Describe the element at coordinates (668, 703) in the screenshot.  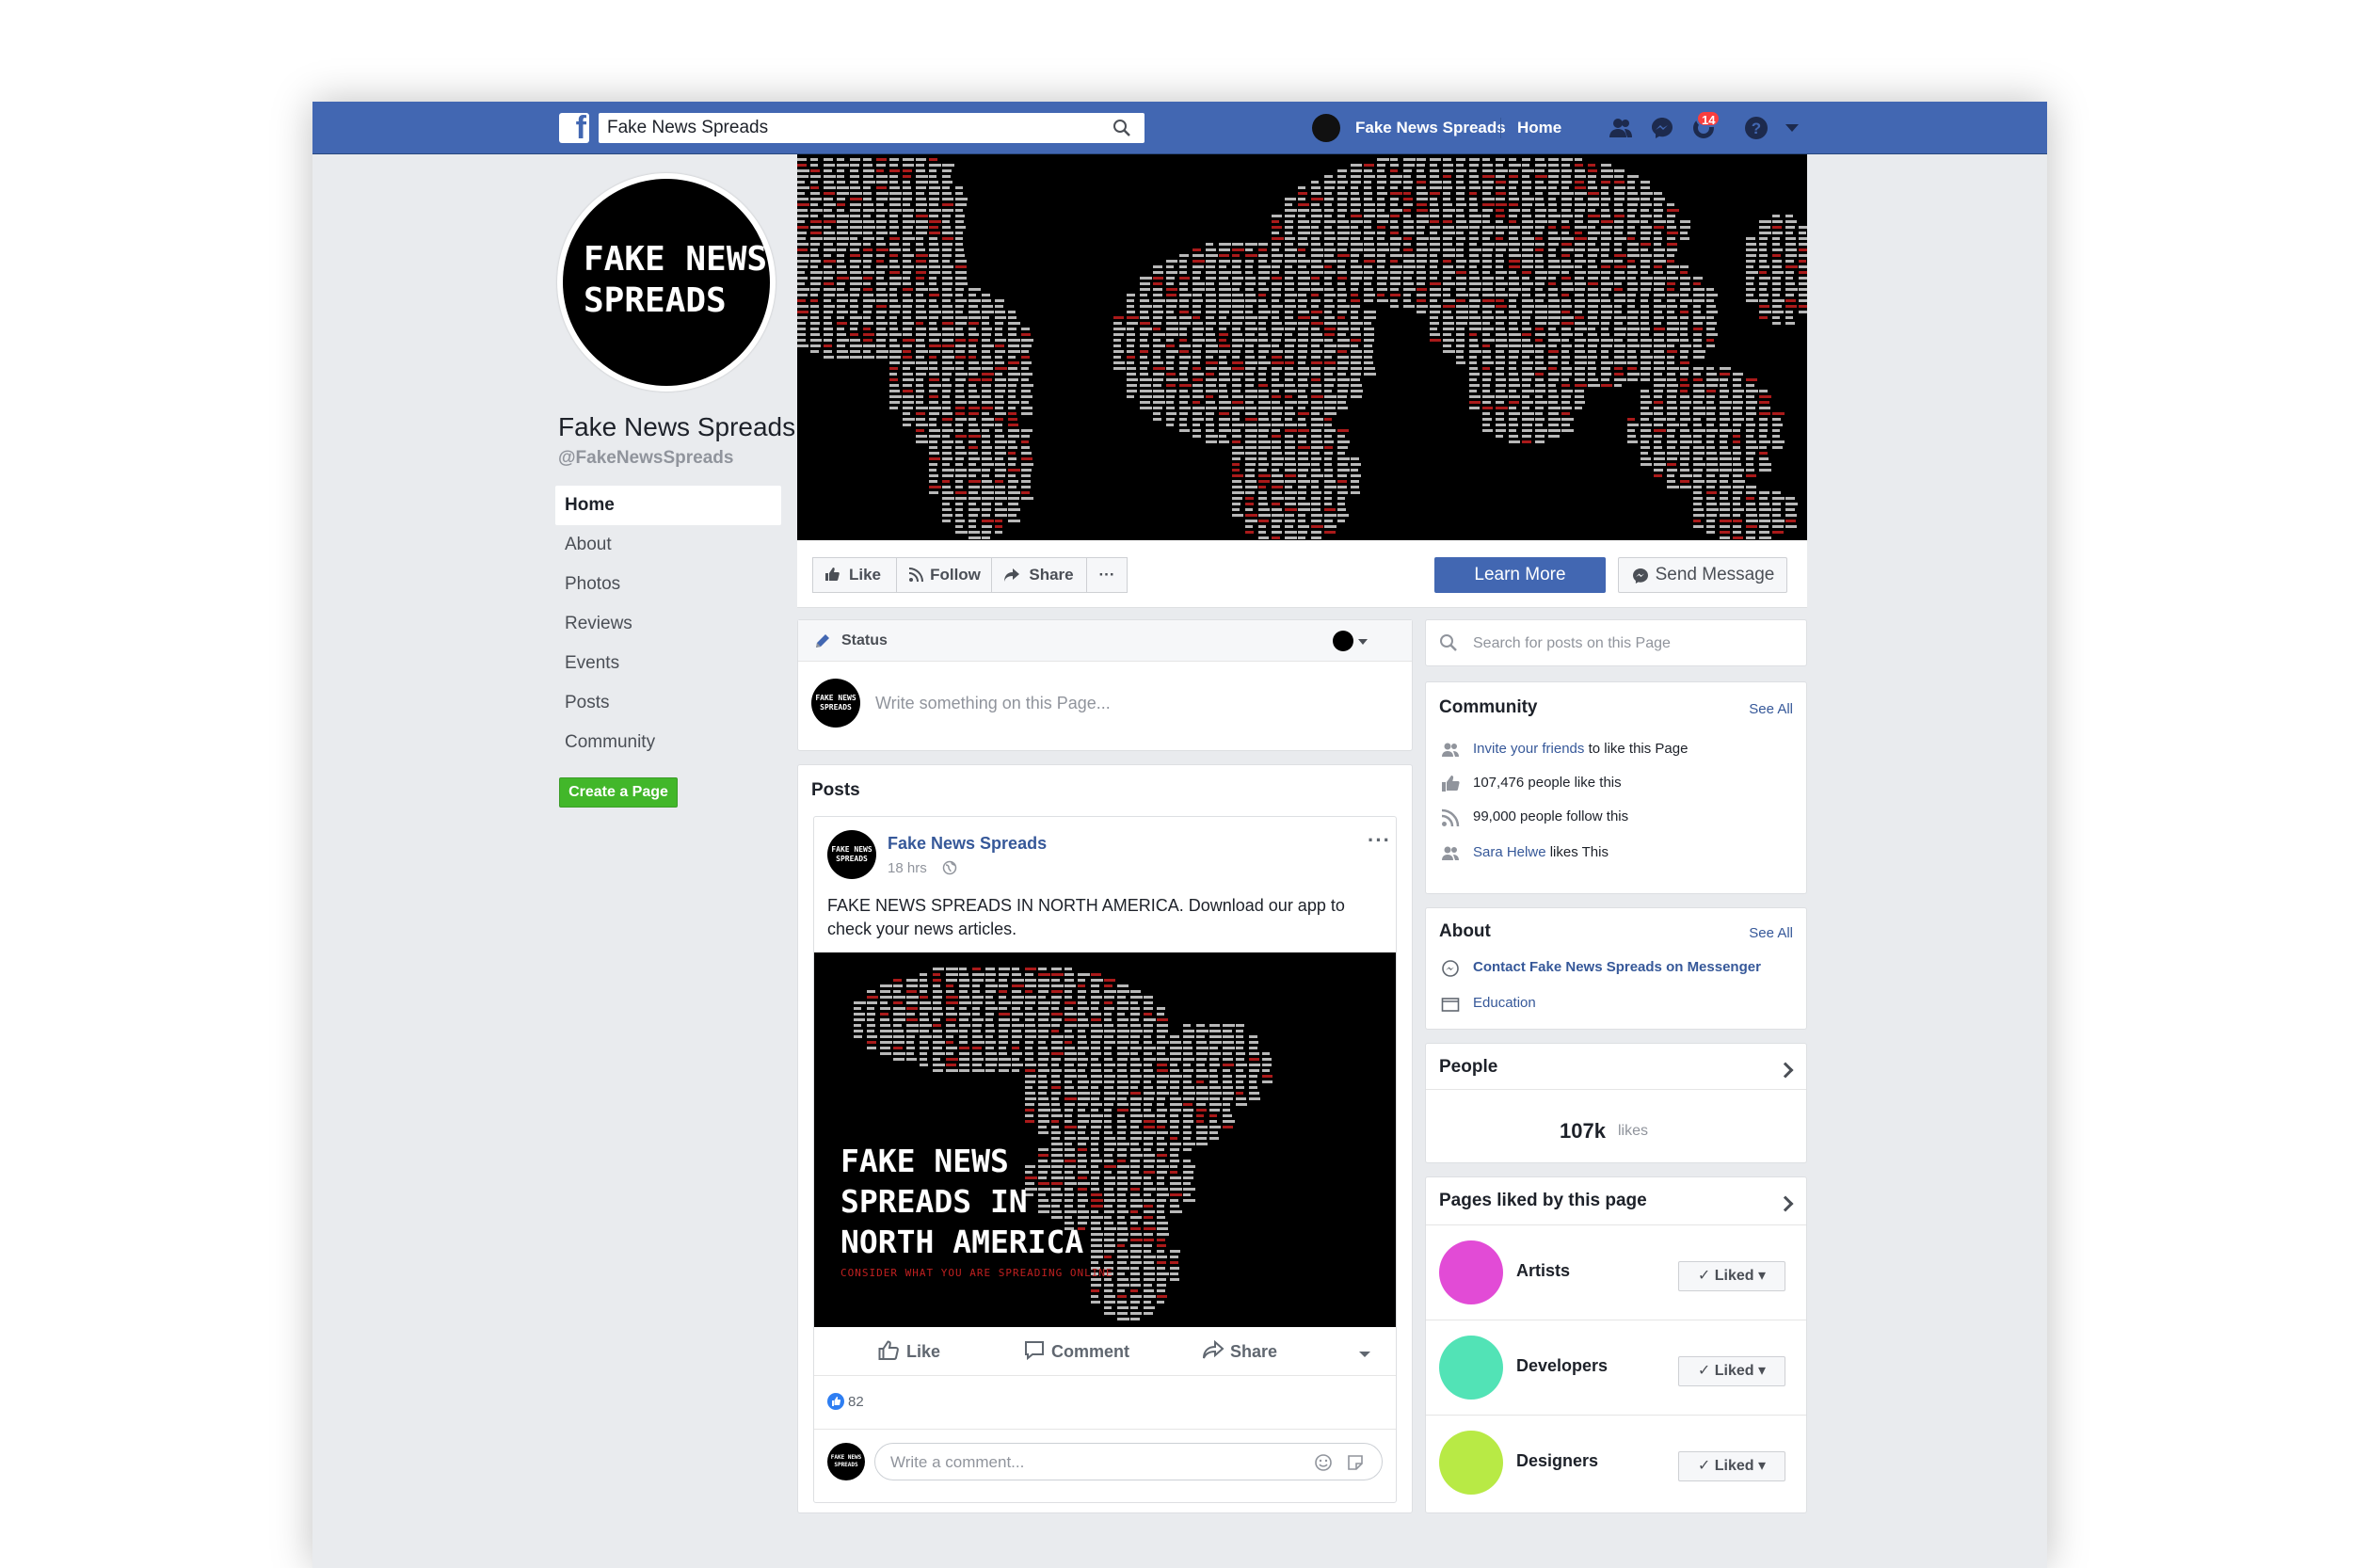
I see `nav-item-posts: Posts` at that location.